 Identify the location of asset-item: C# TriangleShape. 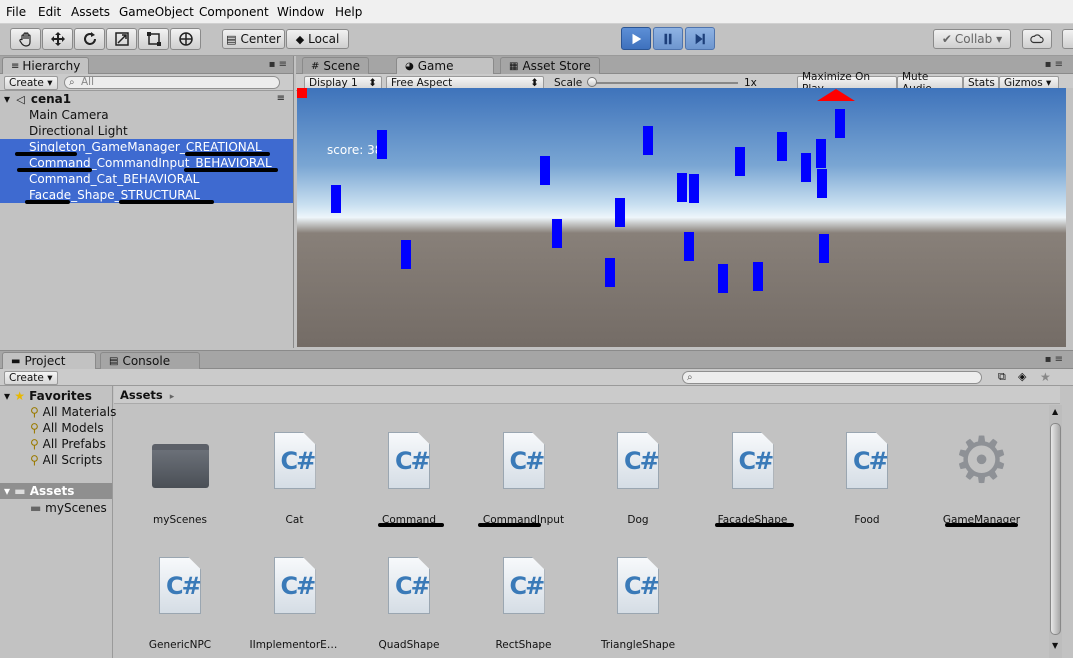
(638, 607).